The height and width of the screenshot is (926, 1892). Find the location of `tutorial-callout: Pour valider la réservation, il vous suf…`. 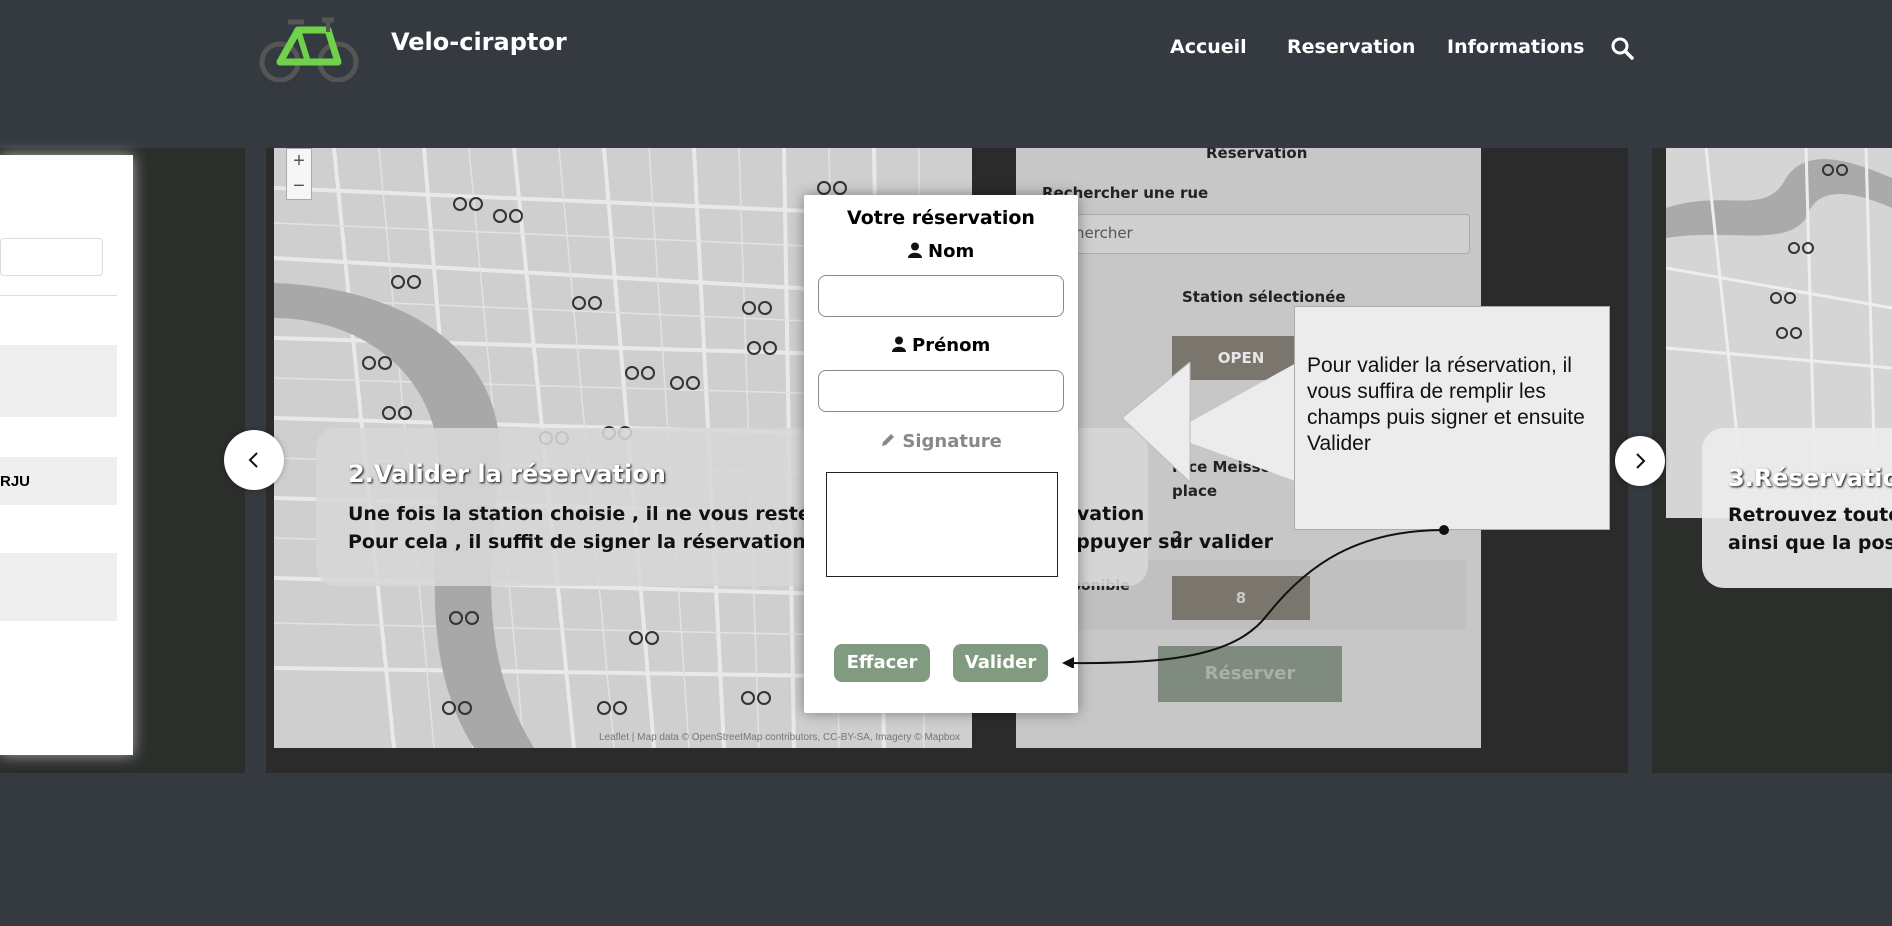

tutorial-callout: Pour valider la réservation, il vous suf… is located at coordinates (1452, 418).